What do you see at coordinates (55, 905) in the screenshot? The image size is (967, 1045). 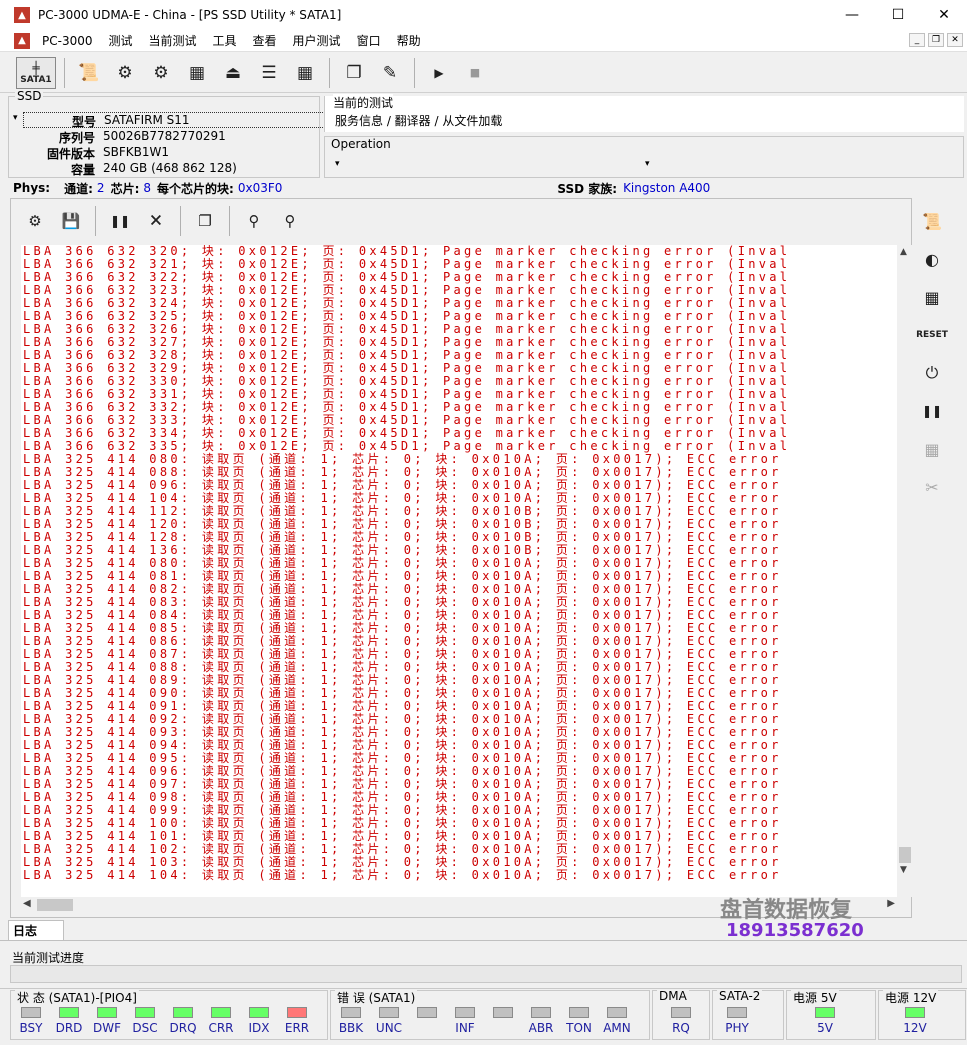 I see `hscroll-thumb` at bounding box center [55, 905].